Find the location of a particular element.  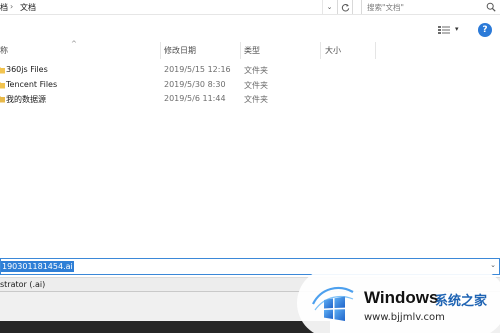

file-date: 2019/5/15 12:16 is located at coordinates (197, 69).